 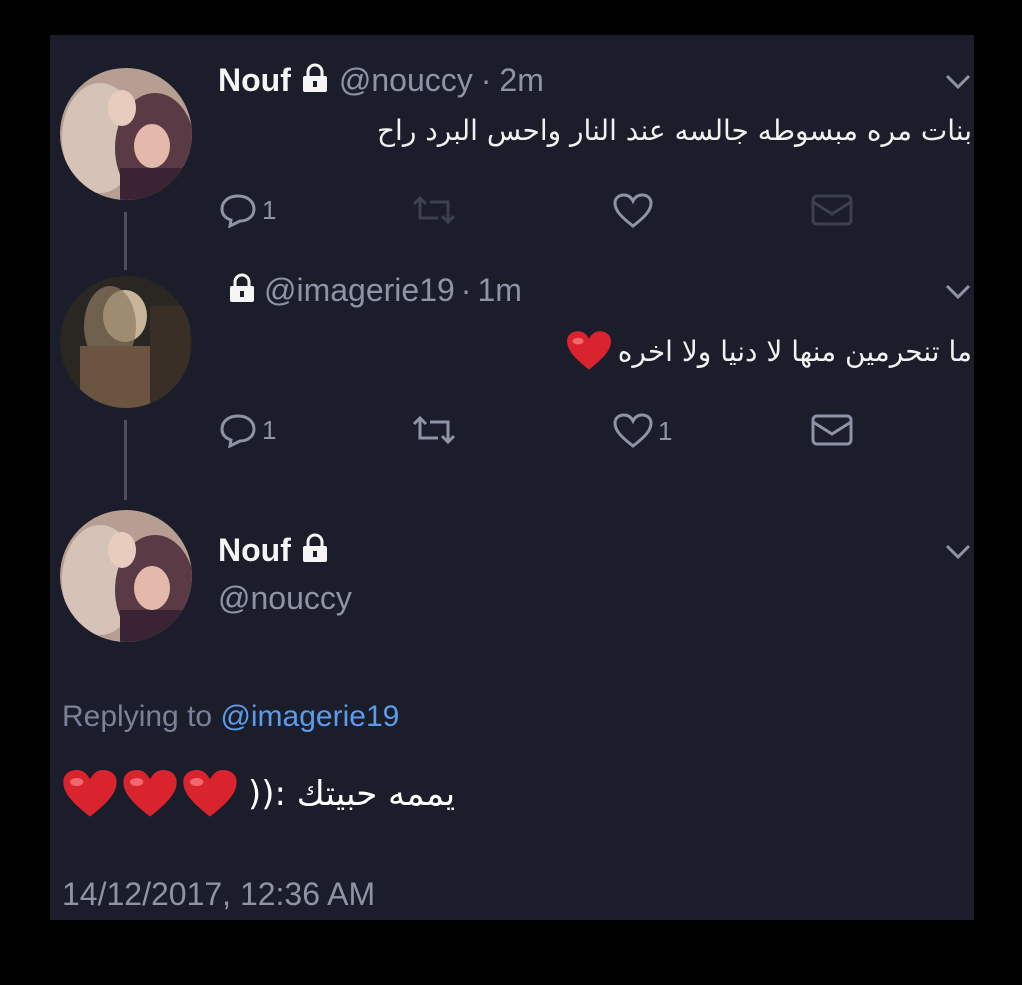 I want to click on tweet-time: 2m, so click(x=521, y=80).